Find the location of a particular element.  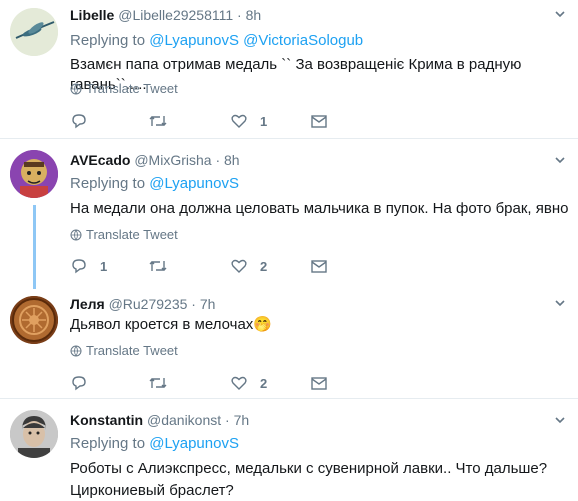

replying-to: Replying to @LyapunovS @VictoriaSologub is located at coordinates (216, 41).